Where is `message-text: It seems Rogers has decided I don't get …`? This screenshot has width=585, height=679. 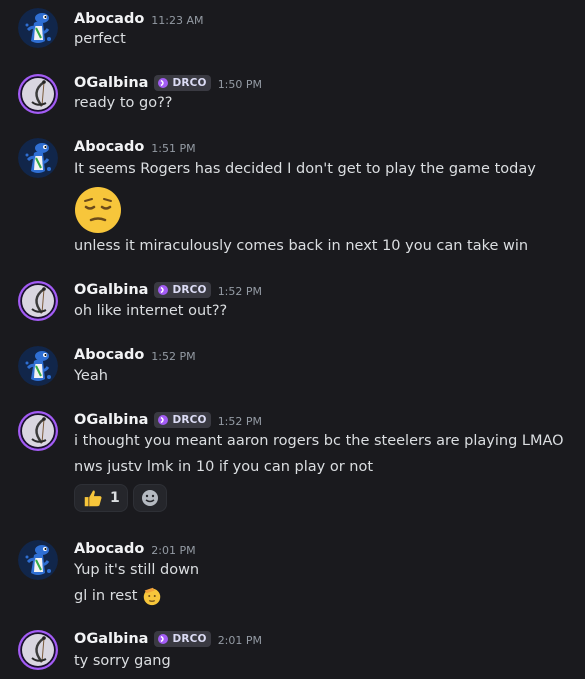 message-text: It seems Rogers has decided I don't get … is located at coordinates (305, 169).